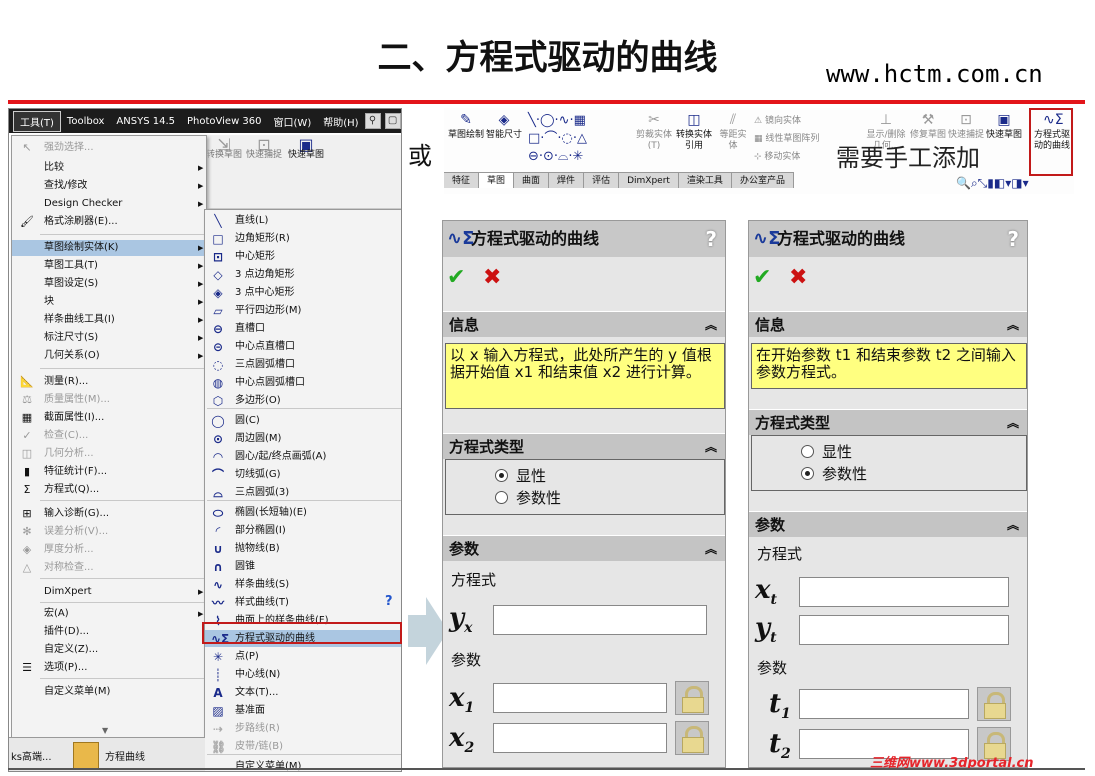 The width and height of the screenshot is (1095, 776). What do you see at coordinates (306, 149) in the screenshot?
I see `quick-sketch-button: ▣ 快速草图` at bounding box center [306, 149].